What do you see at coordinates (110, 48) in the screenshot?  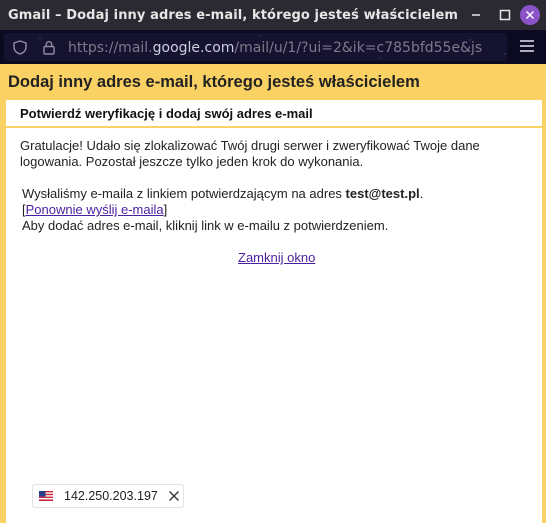 I see `url-prefix: https://mail.` at bounding box center [110, 48].